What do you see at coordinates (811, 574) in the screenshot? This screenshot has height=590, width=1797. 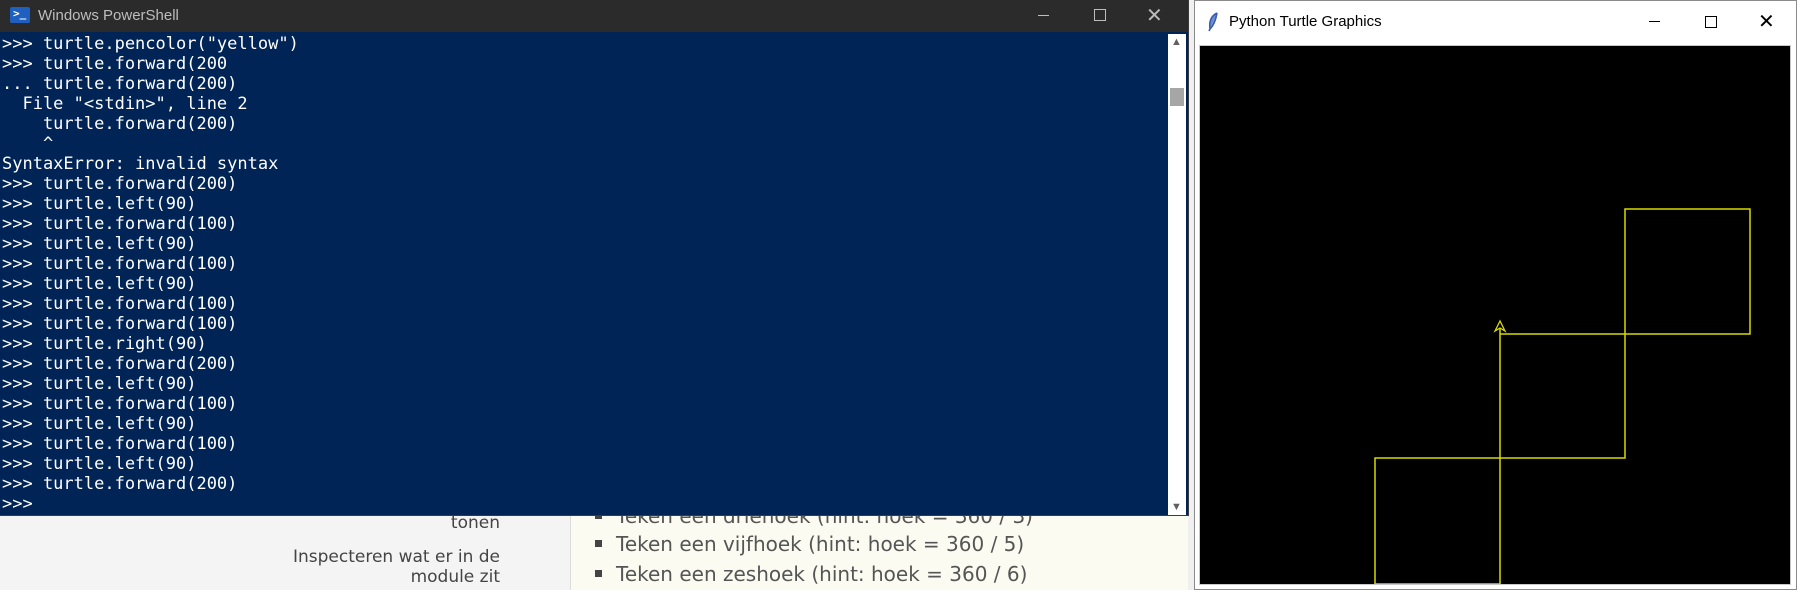 I see `list-item: Teken een zeshoek (hint: hoek = 360 / 6)` at bounding box center [811, 574].